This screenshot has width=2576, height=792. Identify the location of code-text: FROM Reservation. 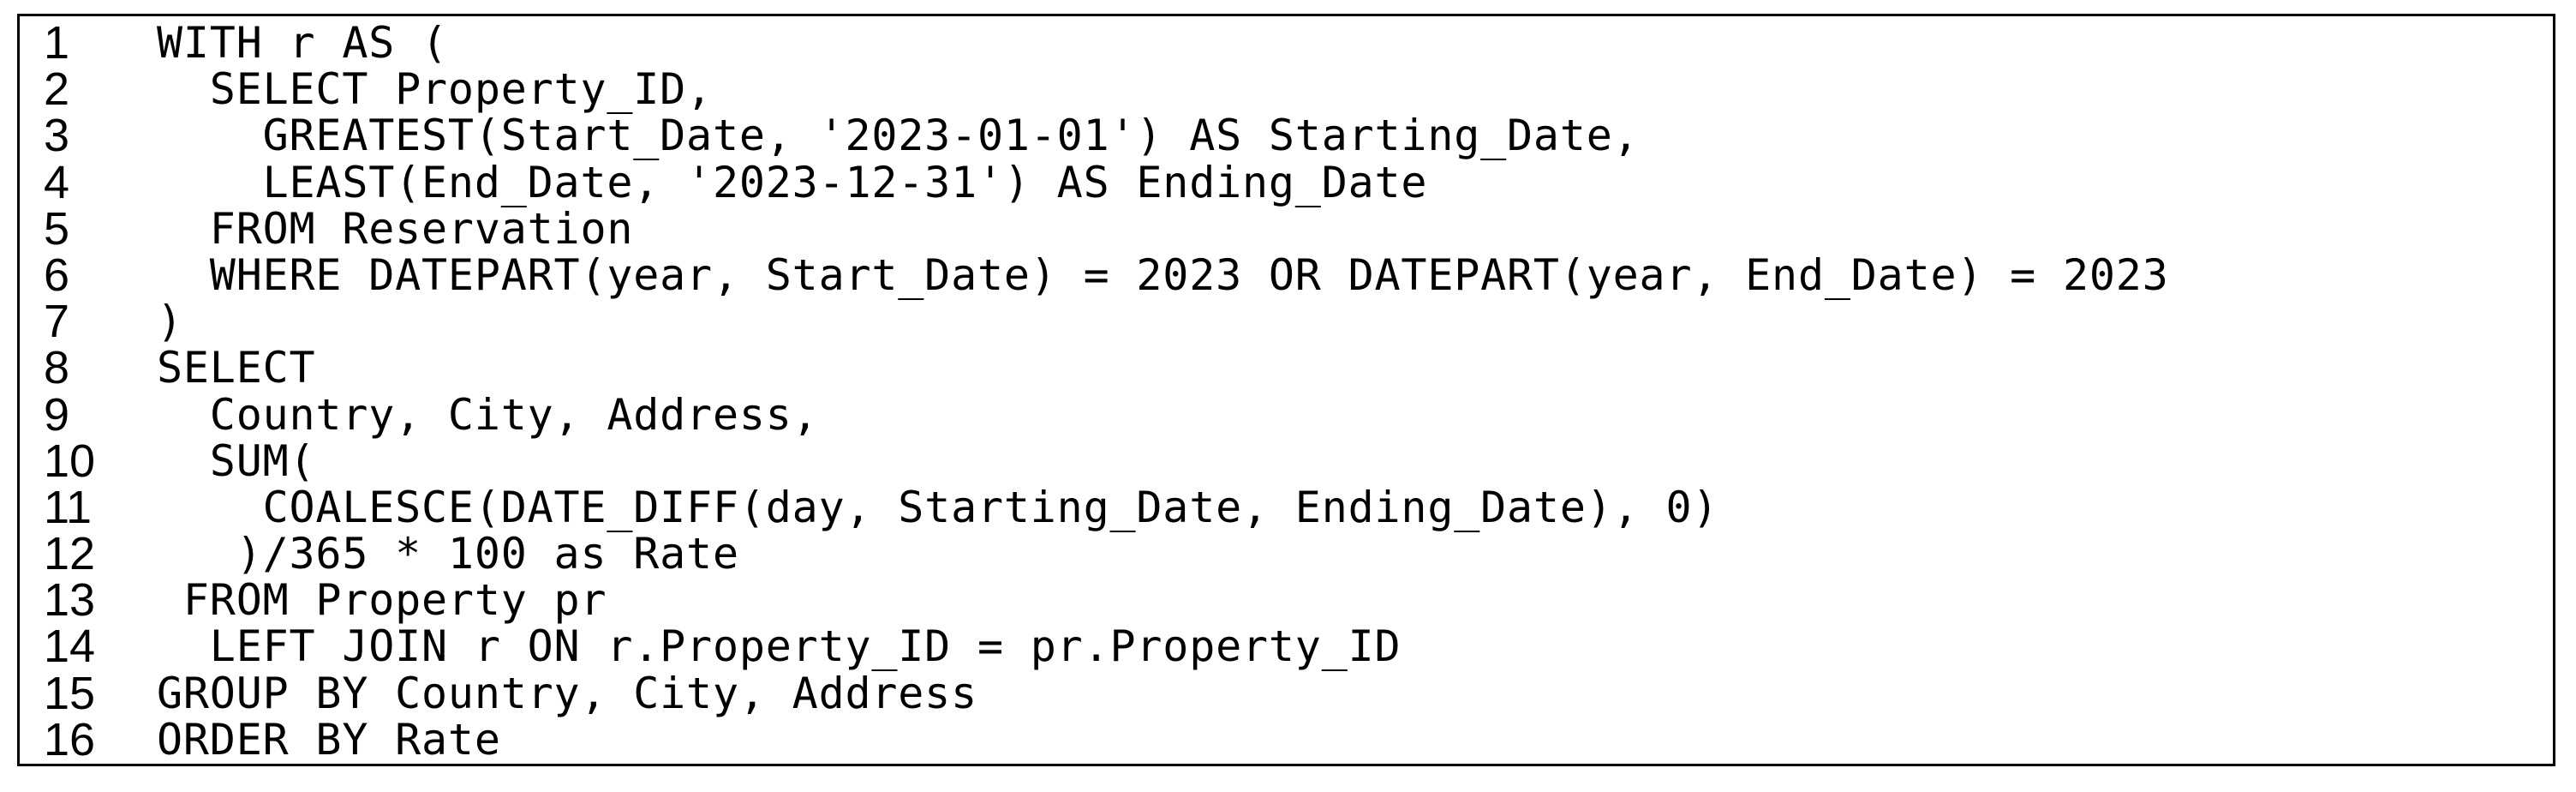
(396, 229).